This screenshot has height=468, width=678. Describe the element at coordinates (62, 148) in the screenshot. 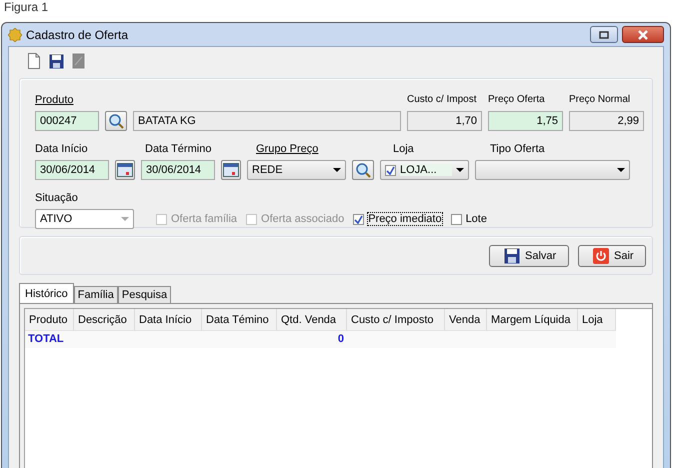

I see `field-label: Data Início` at that location.